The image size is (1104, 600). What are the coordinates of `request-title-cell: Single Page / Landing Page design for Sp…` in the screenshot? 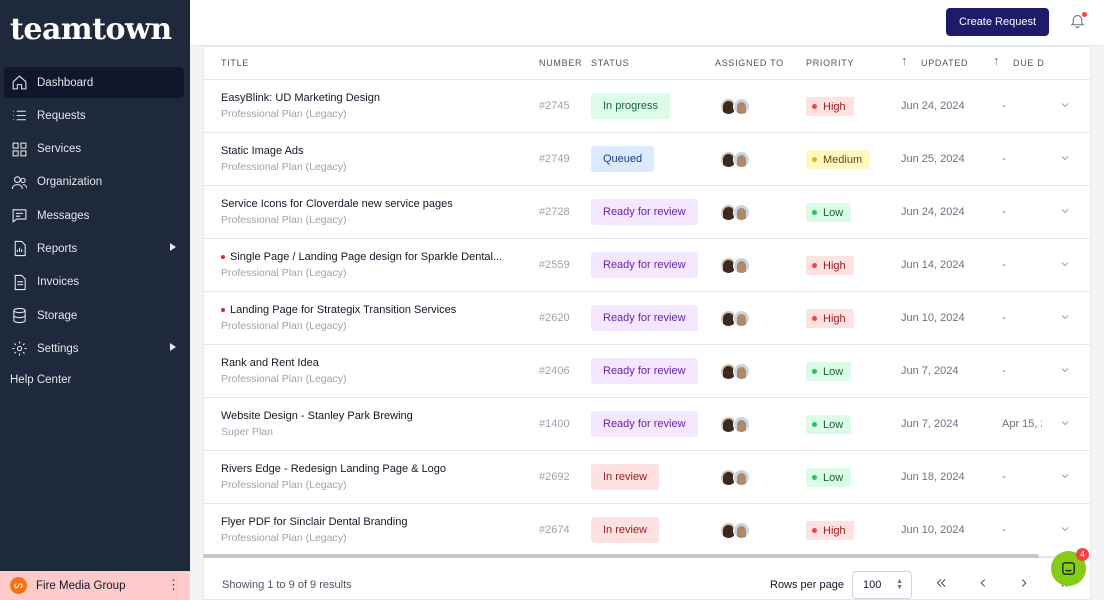 It's located at (371, 265).